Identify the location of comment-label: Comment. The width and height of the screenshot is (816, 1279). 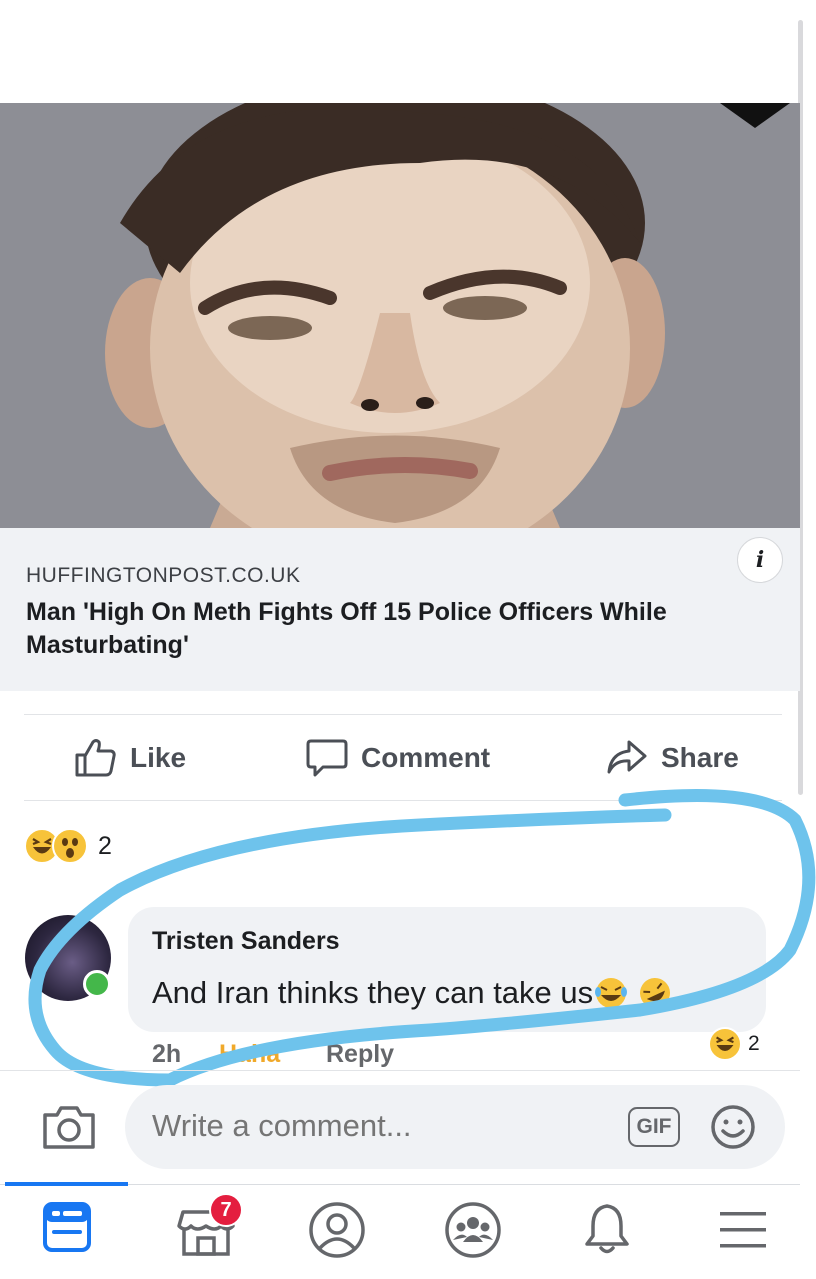
(426, 757).